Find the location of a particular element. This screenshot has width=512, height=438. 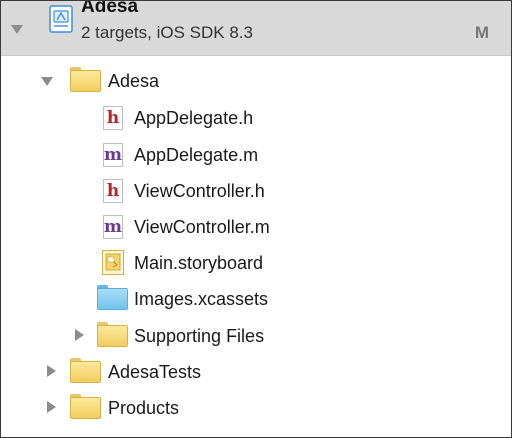

project-name: Adesa is located at coordinates (110, 8).